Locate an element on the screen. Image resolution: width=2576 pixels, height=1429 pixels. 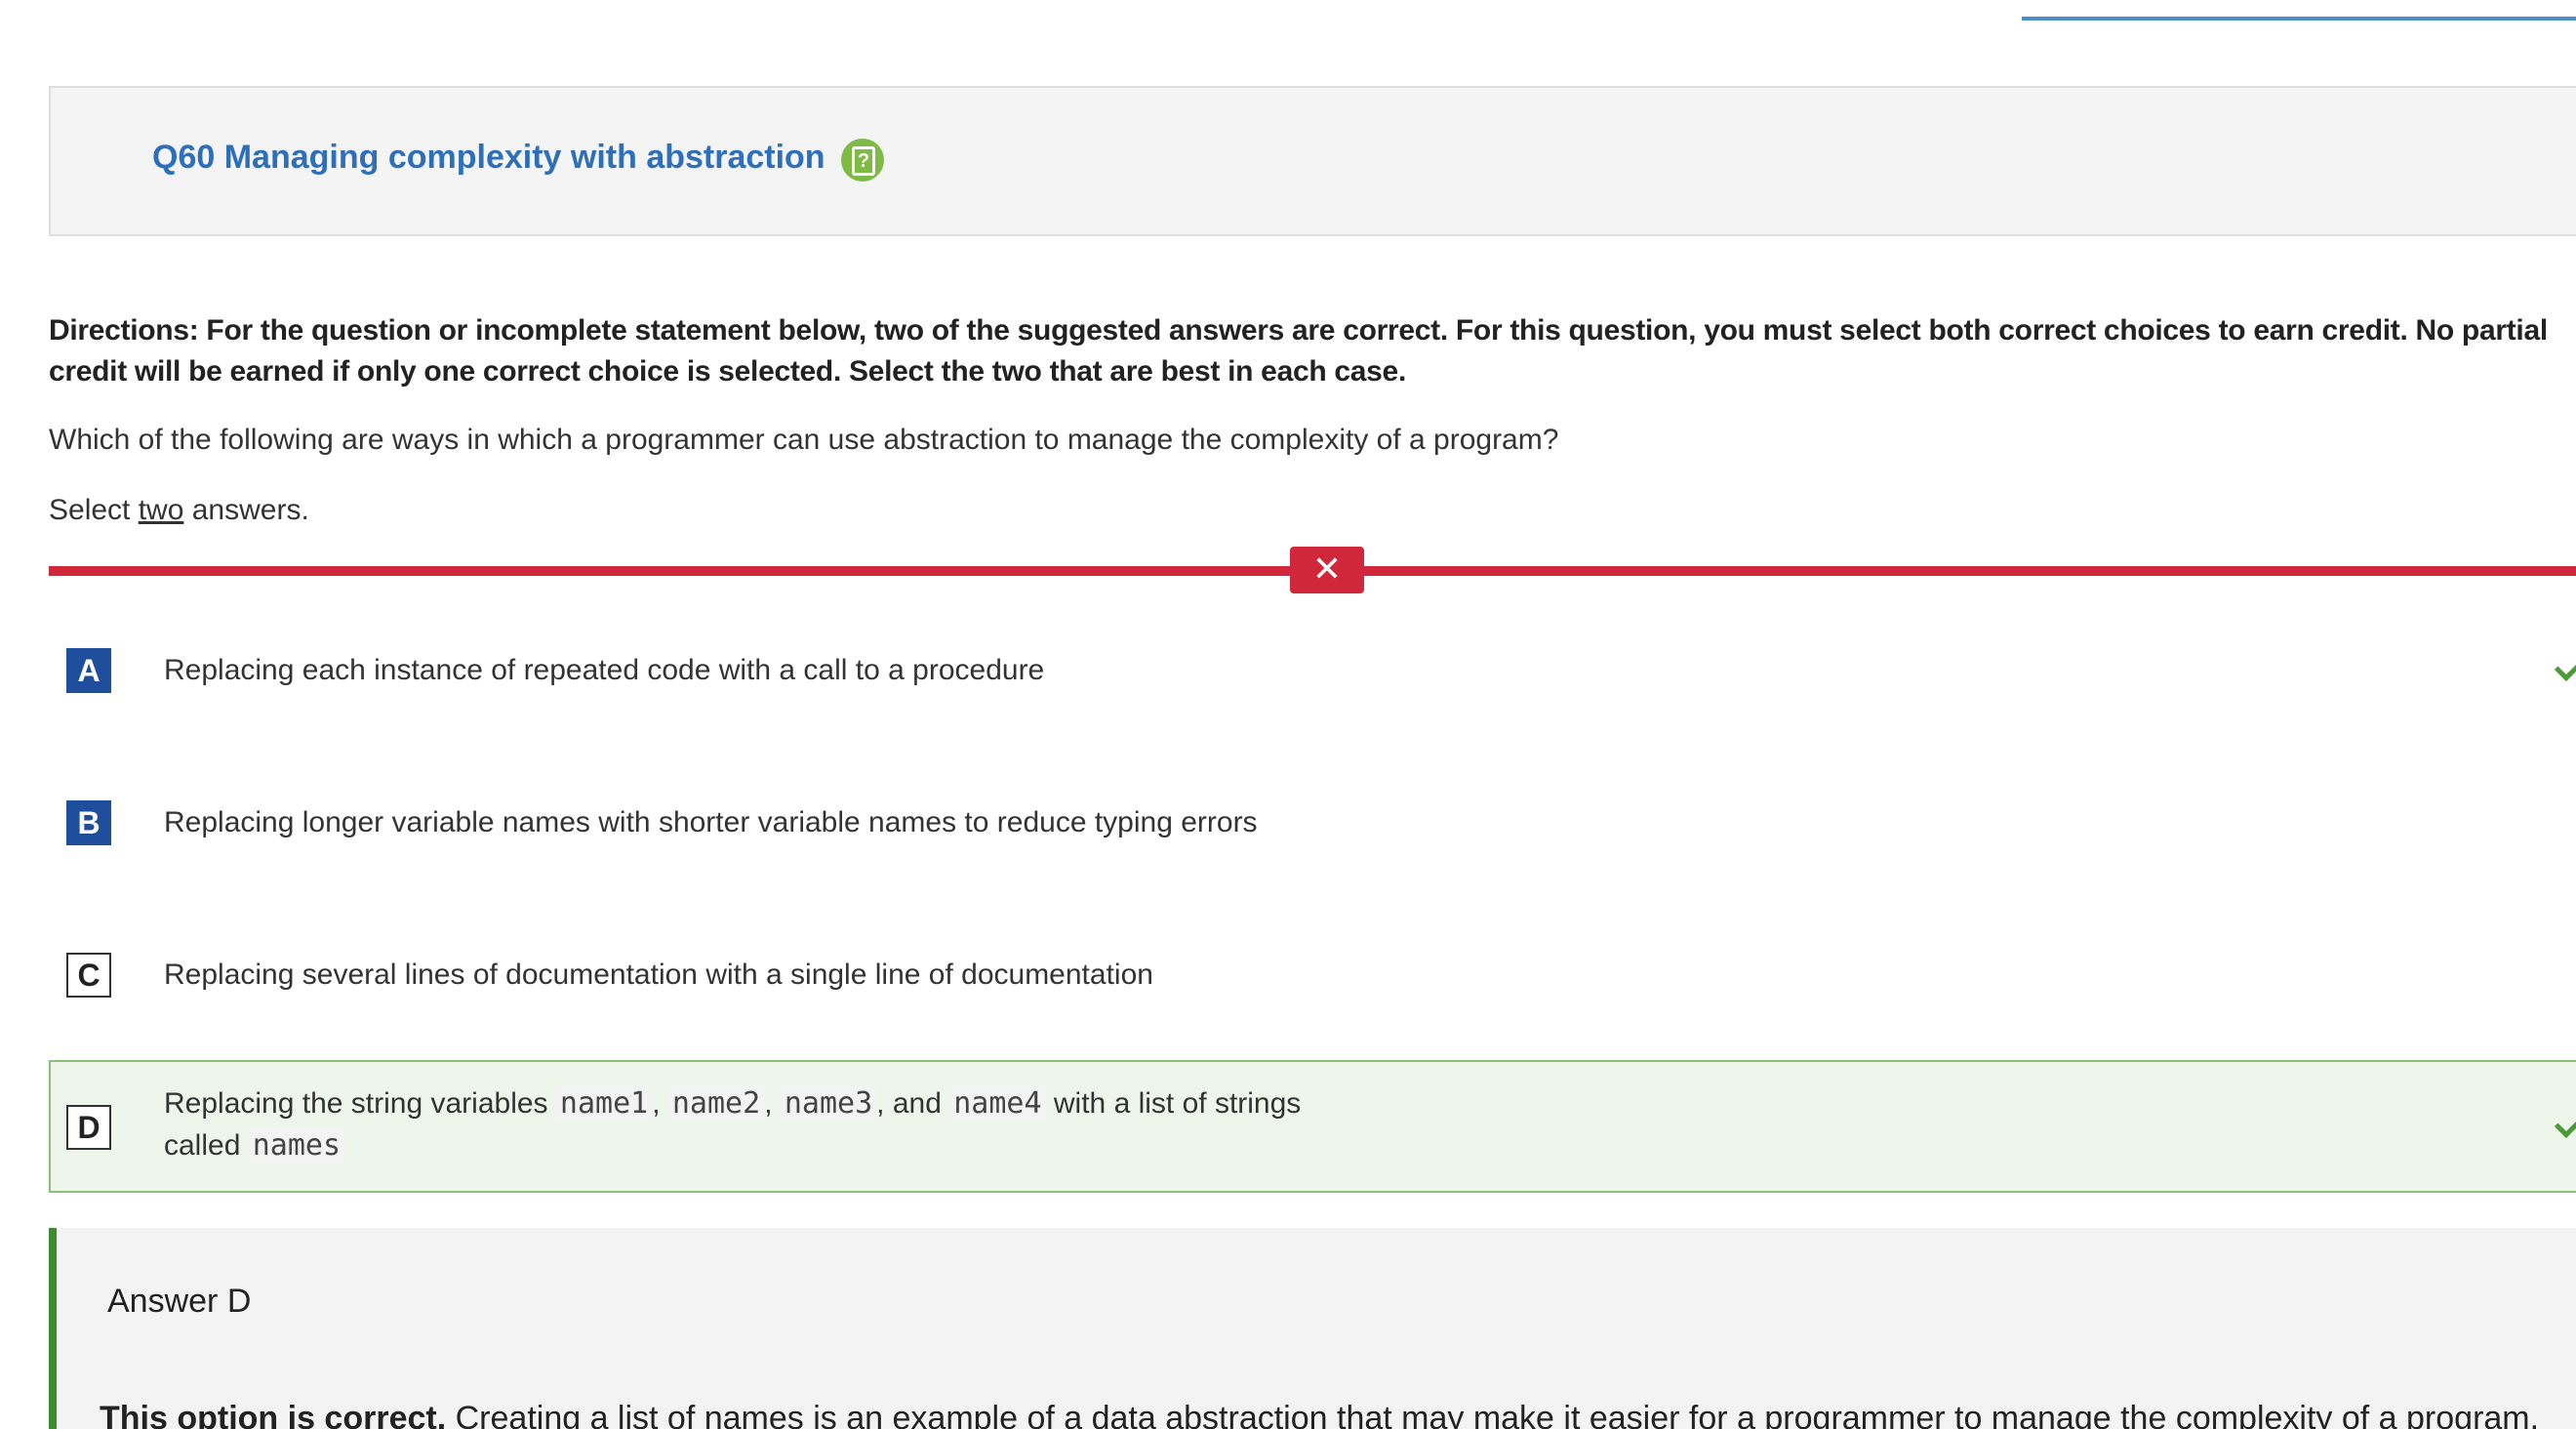
answer-verdict: This option is correct. is located at coordinates (273, 1414).